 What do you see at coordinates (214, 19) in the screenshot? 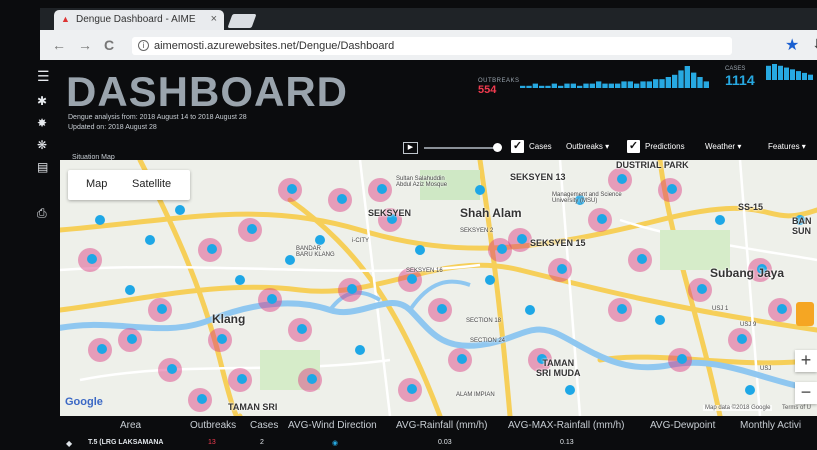
I see `close-tab-icon: ×` at bounding box center [214, 19].